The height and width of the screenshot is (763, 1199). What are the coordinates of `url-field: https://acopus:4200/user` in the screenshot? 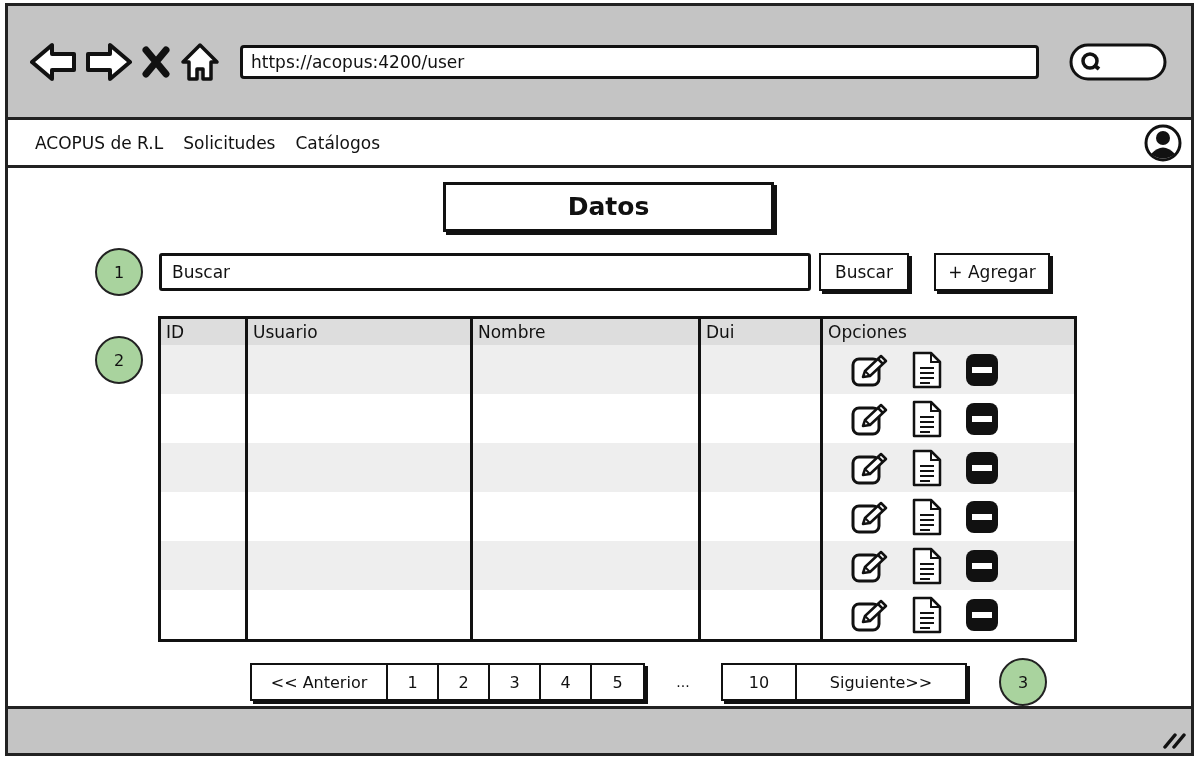 It's located at (639, 61).